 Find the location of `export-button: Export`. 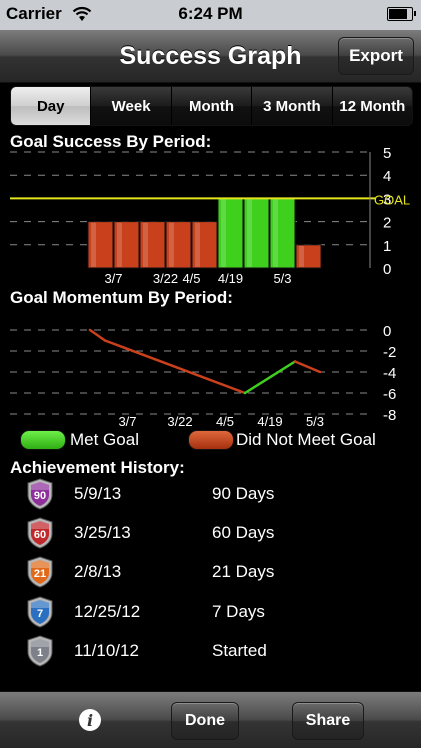

export-button: Export is located at coordinates (376, 56).